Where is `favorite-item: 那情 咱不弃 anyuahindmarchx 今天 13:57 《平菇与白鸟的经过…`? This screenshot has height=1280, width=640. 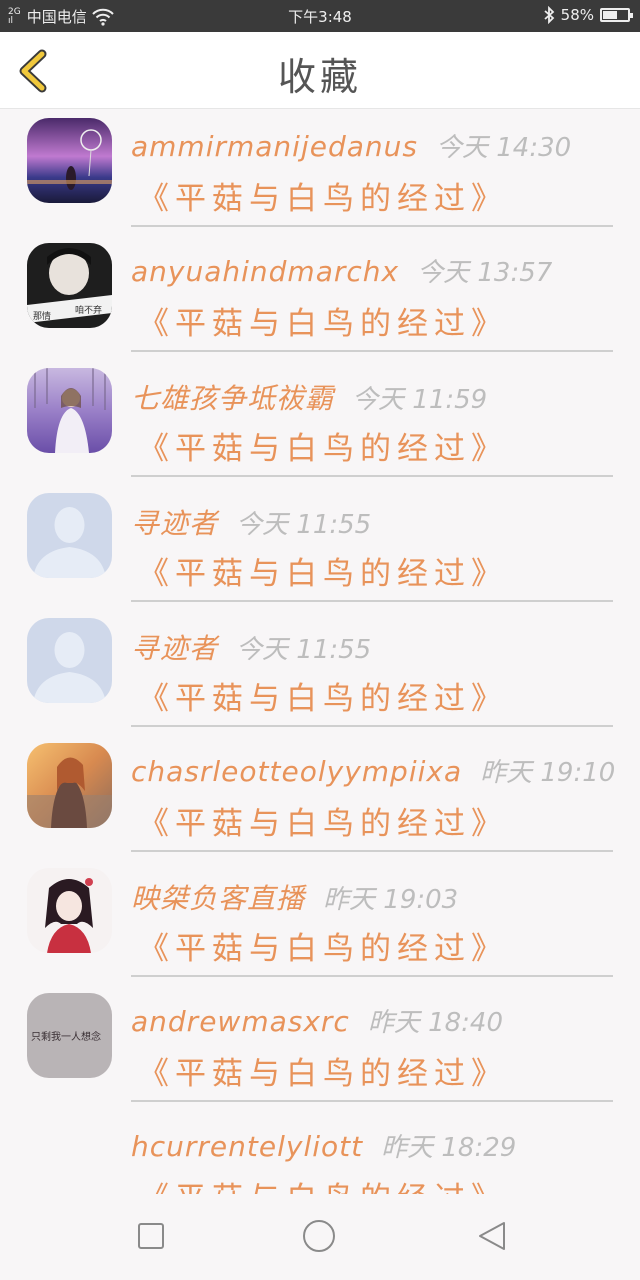 favorite-item: 那情 咱不弃 anyuahindmarchx 今天 13:57 《平菇与白鸟的经过… is located at coordinates (320, 296).